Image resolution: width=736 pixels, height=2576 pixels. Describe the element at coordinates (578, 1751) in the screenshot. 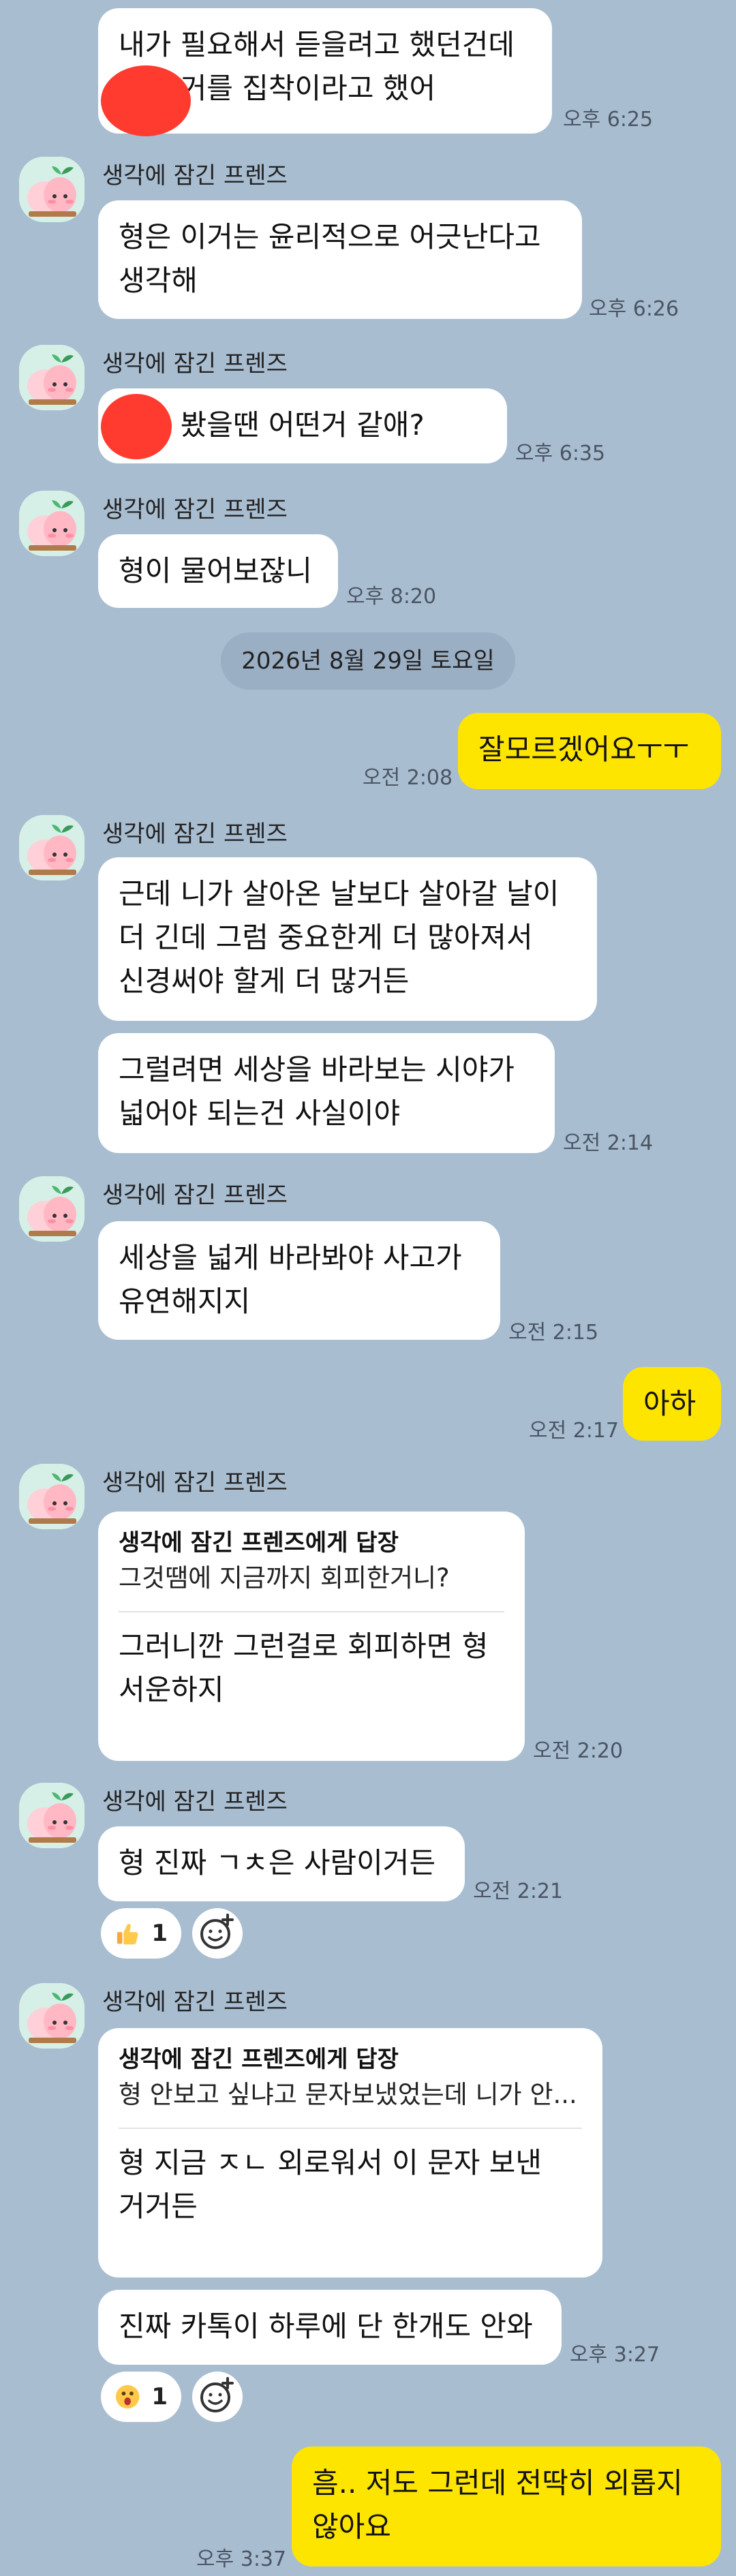

I see `message-time: 오전 2:20` at that location.